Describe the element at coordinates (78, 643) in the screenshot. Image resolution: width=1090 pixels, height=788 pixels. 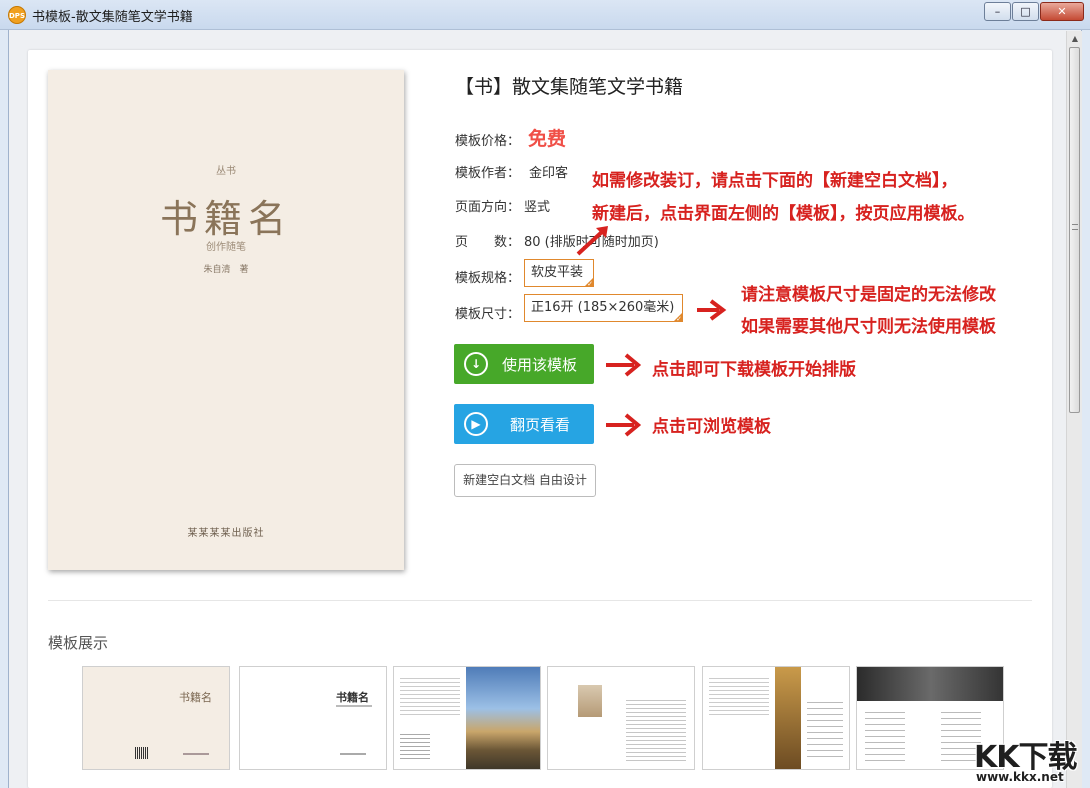
I see `gallery-title: 模板展示` at that location.